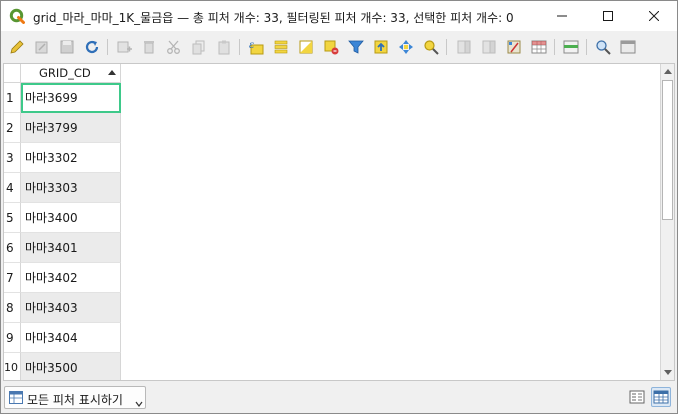 Image resolution: width=678 pixels, height=414 pixels. I want to click on row-number: 5, so click(12, 218).